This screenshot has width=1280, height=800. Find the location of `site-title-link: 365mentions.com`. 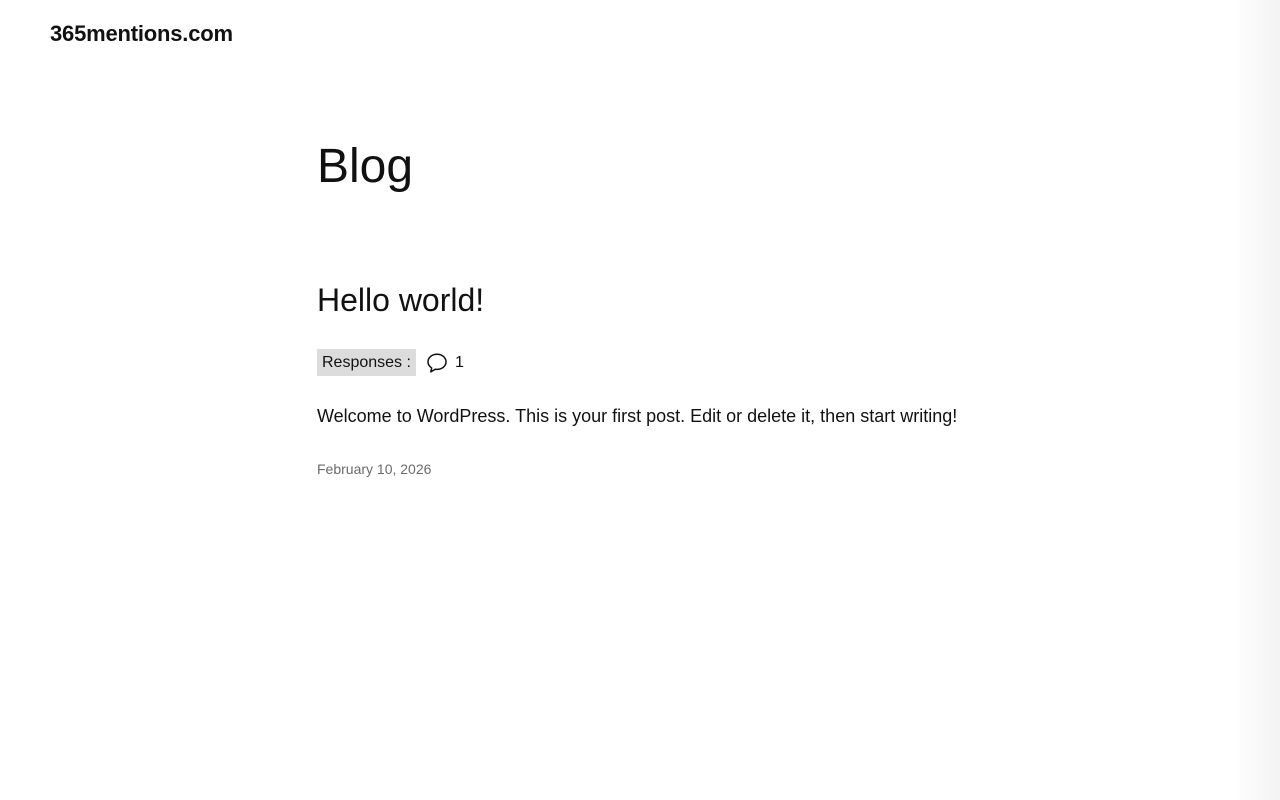

site-title-link: 365mentions.com is located at coordinates (141, 34).